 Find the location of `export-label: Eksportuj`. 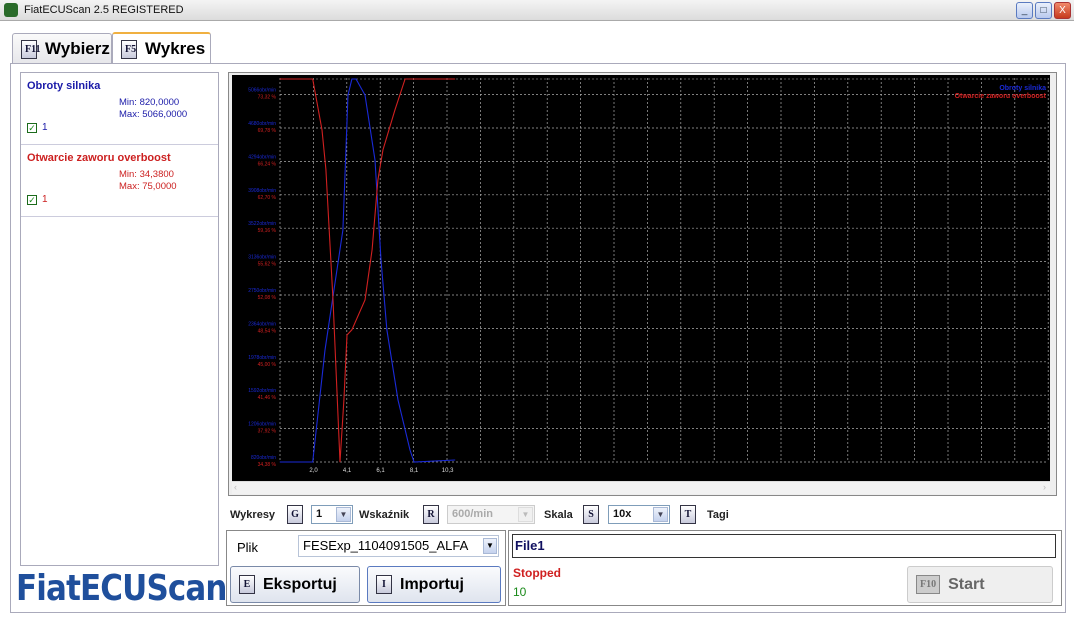

export-label: Eksportuj is located at coordinates (300, 584).